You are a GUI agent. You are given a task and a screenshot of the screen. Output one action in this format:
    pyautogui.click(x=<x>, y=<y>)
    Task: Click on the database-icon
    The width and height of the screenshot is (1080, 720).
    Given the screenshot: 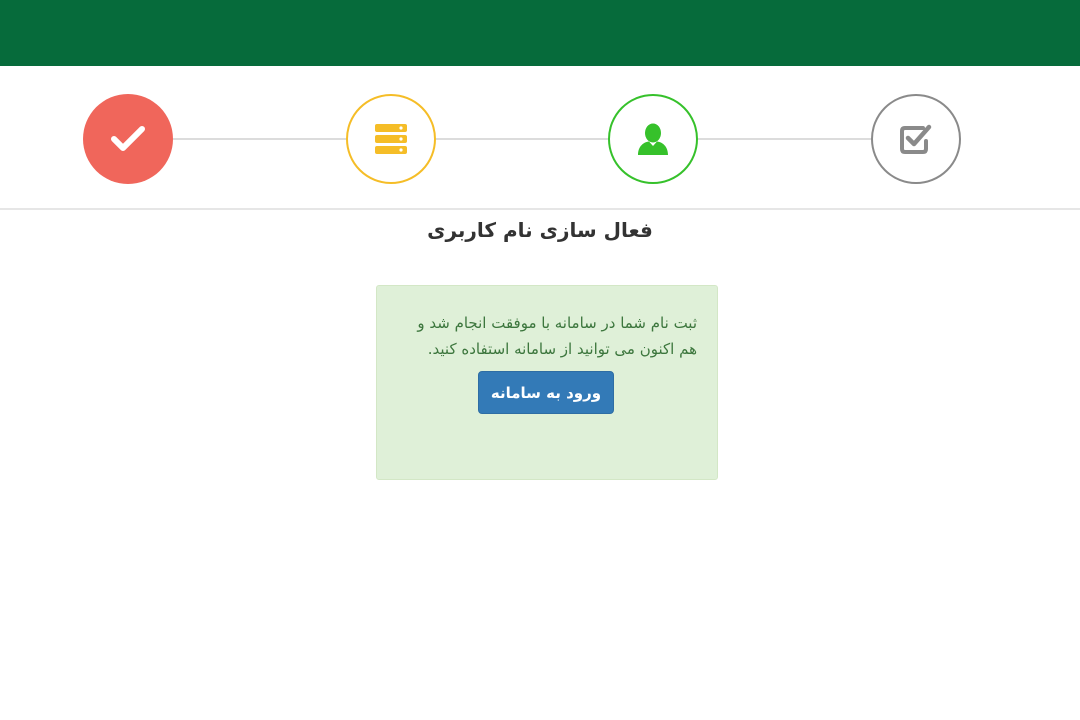 What is the action you would take?
    pyautogui.click(x=391, y=139)
    